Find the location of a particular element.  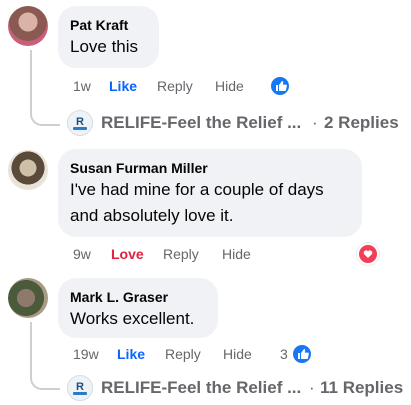

love-button: Love is located at coordinates (127, 254).